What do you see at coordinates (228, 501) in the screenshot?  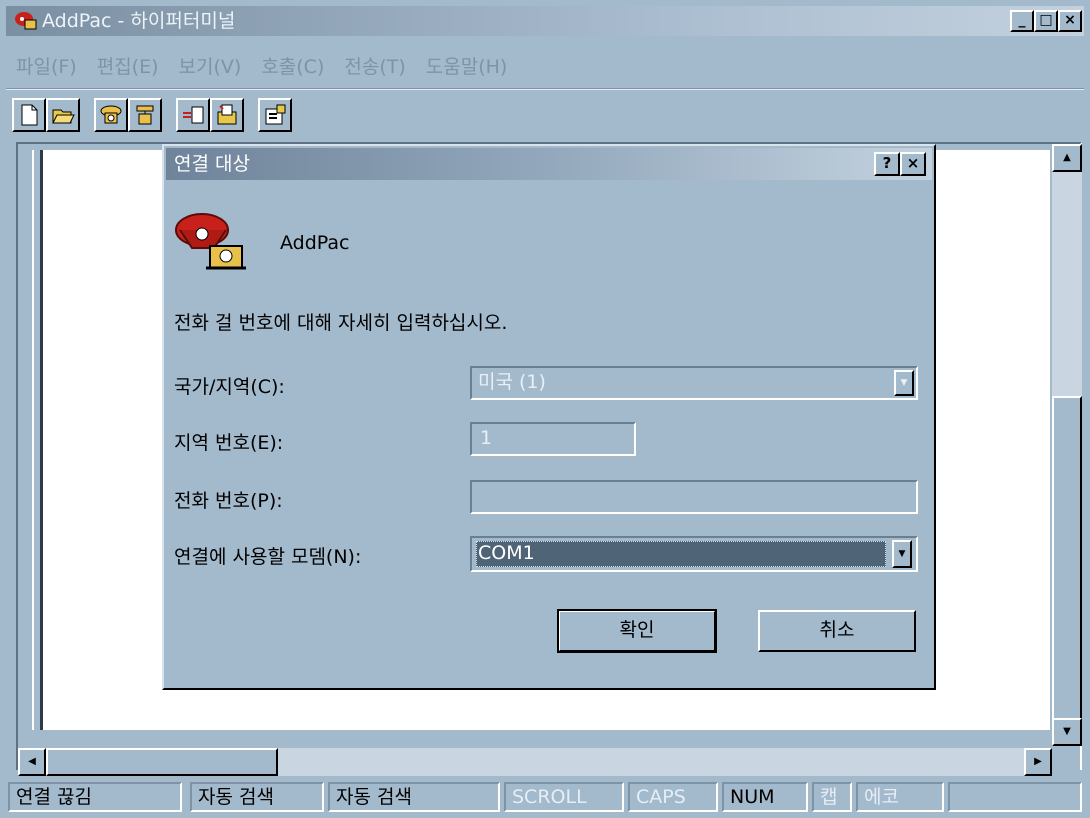 I see `phone-number-label: 전화 번호(P):` at bounding box center [228, 501].